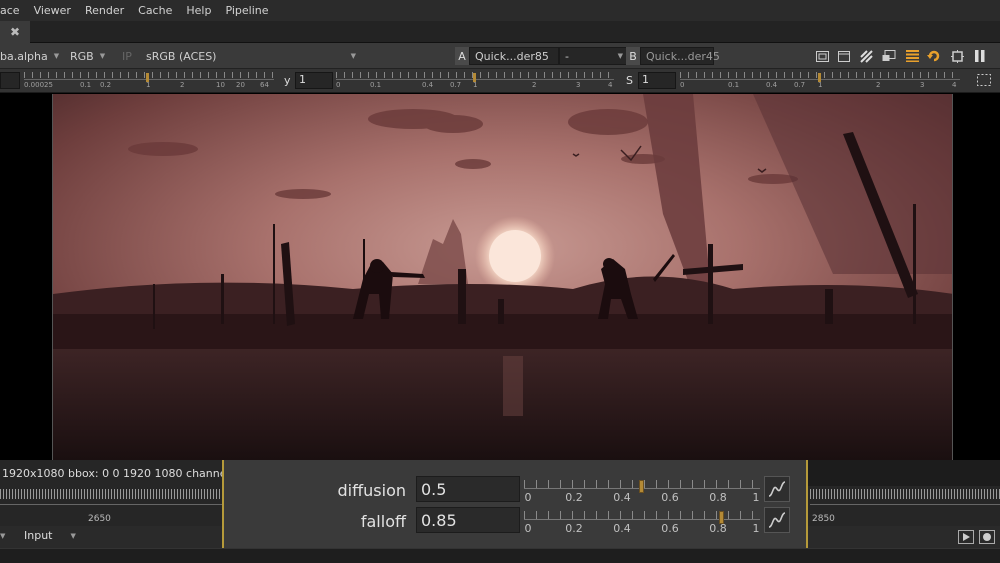 The image size is (1000, 563). Describe the element at coordinates (657, 80) in the screenshot. I see `saturation-field: 1` at that location.